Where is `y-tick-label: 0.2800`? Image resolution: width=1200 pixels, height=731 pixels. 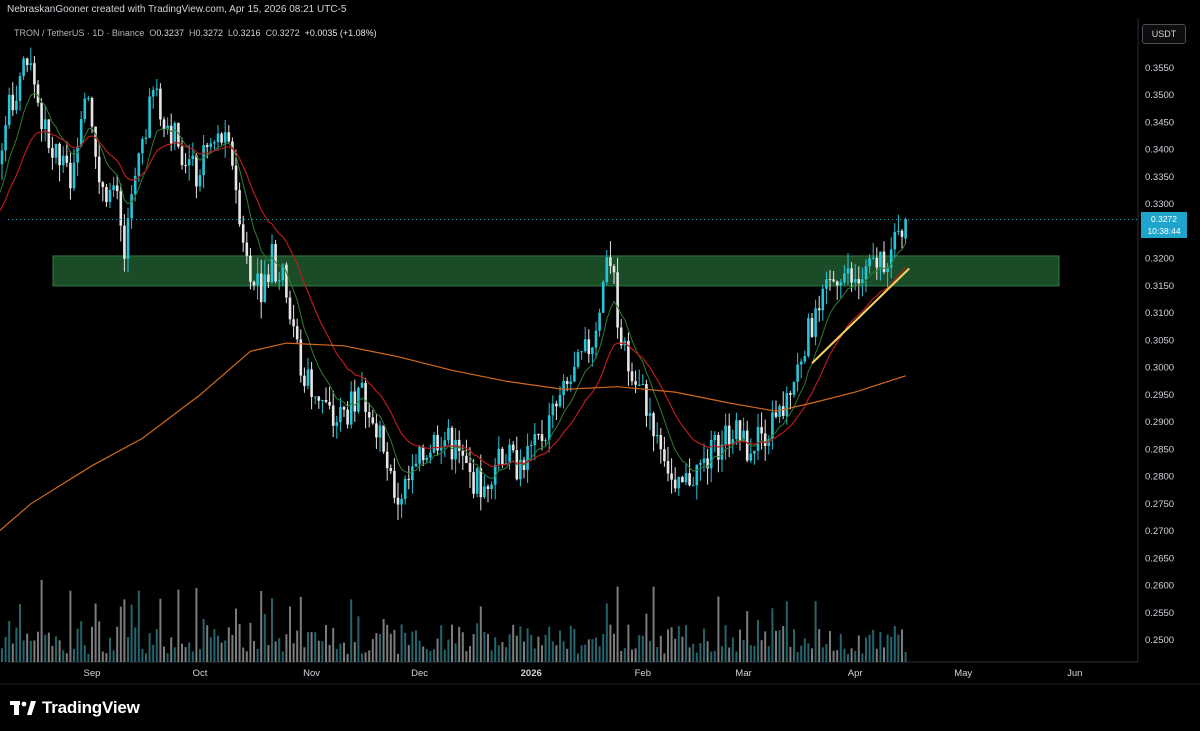 y-tick-label: 0.2800 is located at coordinates (1159, 477).